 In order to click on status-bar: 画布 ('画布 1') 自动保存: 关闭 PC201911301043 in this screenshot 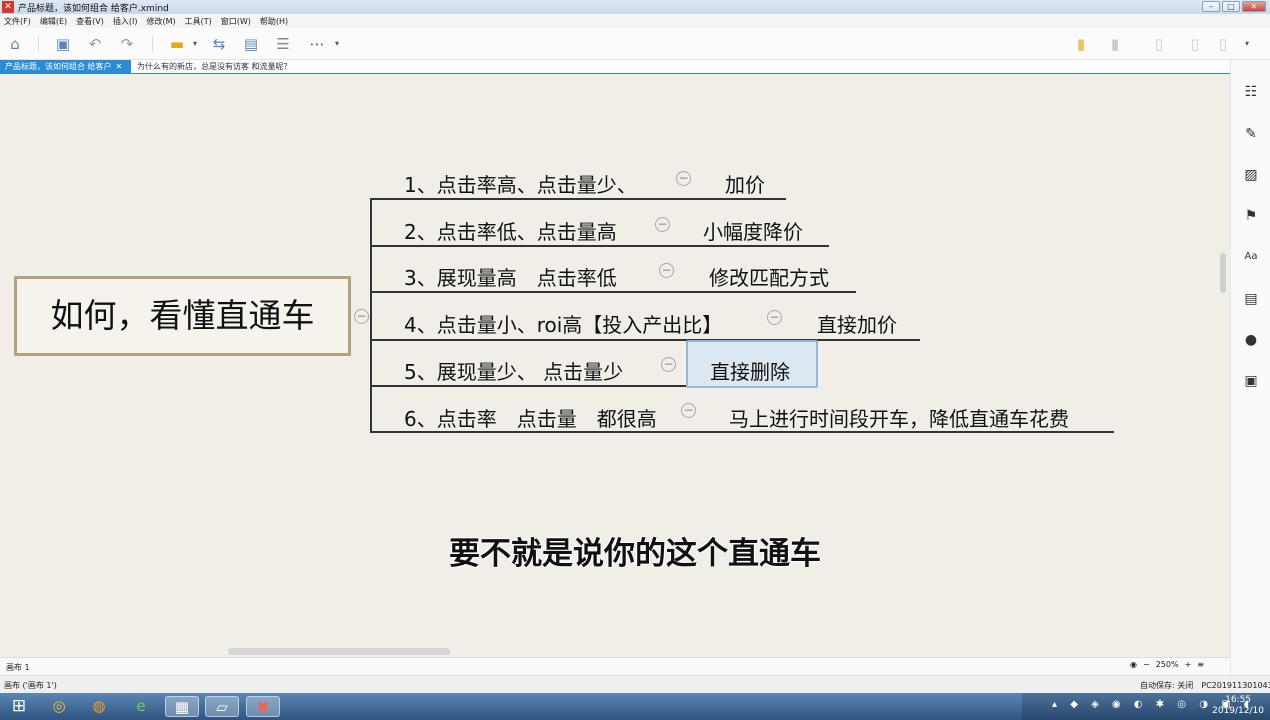, I will do `click(635, 684)`.